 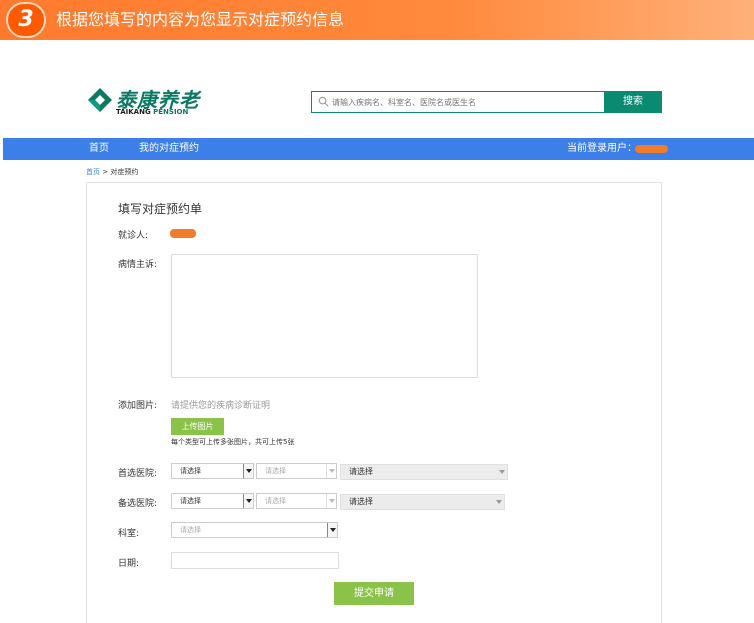 I want to click on search-icon, so click(x=323, y=101).